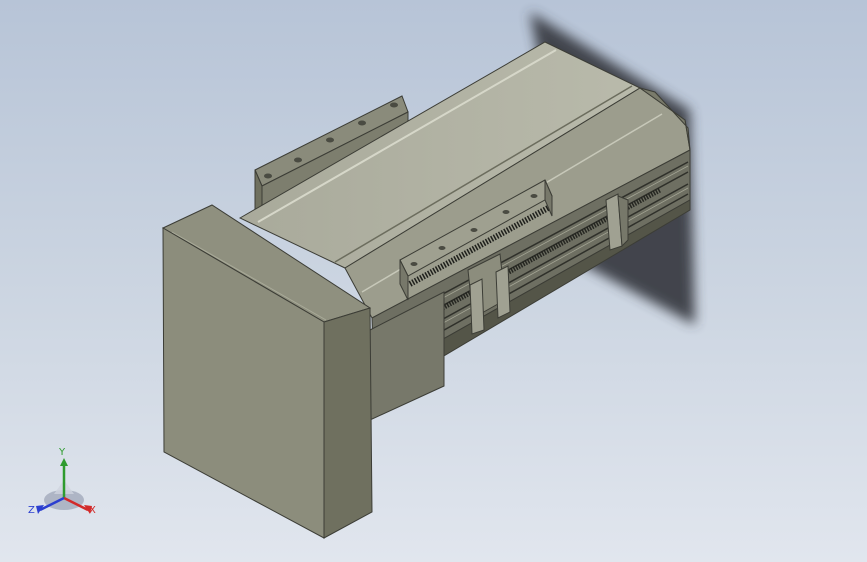 This screenshot has width=867, height=562. I want to click on axis-y-label: Y, so click(62, 452).